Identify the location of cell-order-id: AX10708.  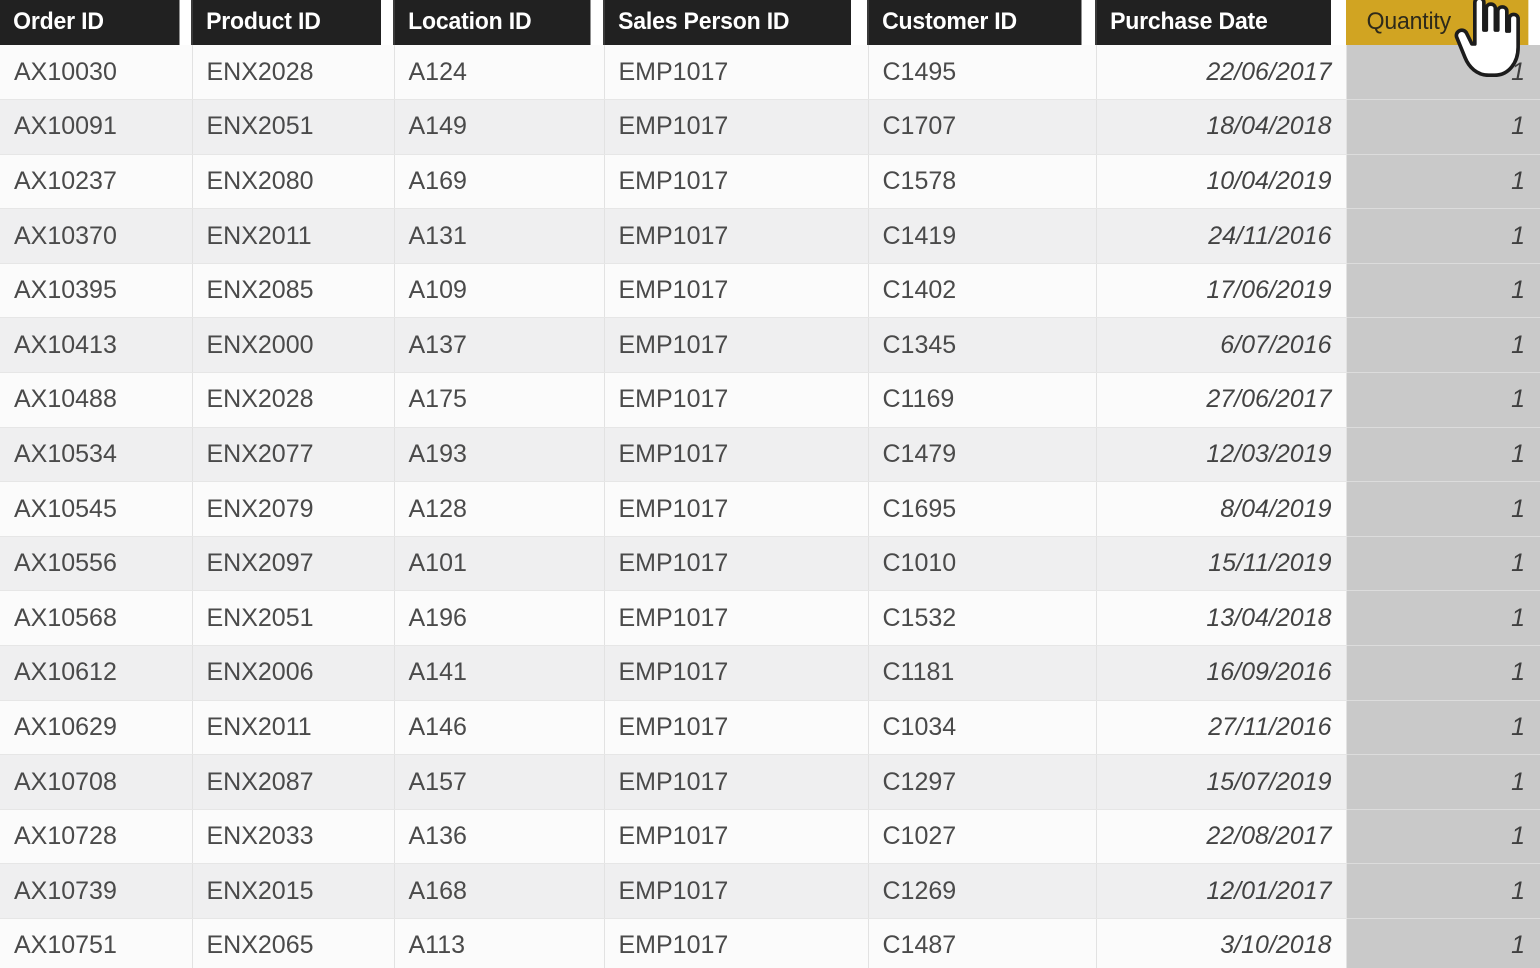
(96, 782).